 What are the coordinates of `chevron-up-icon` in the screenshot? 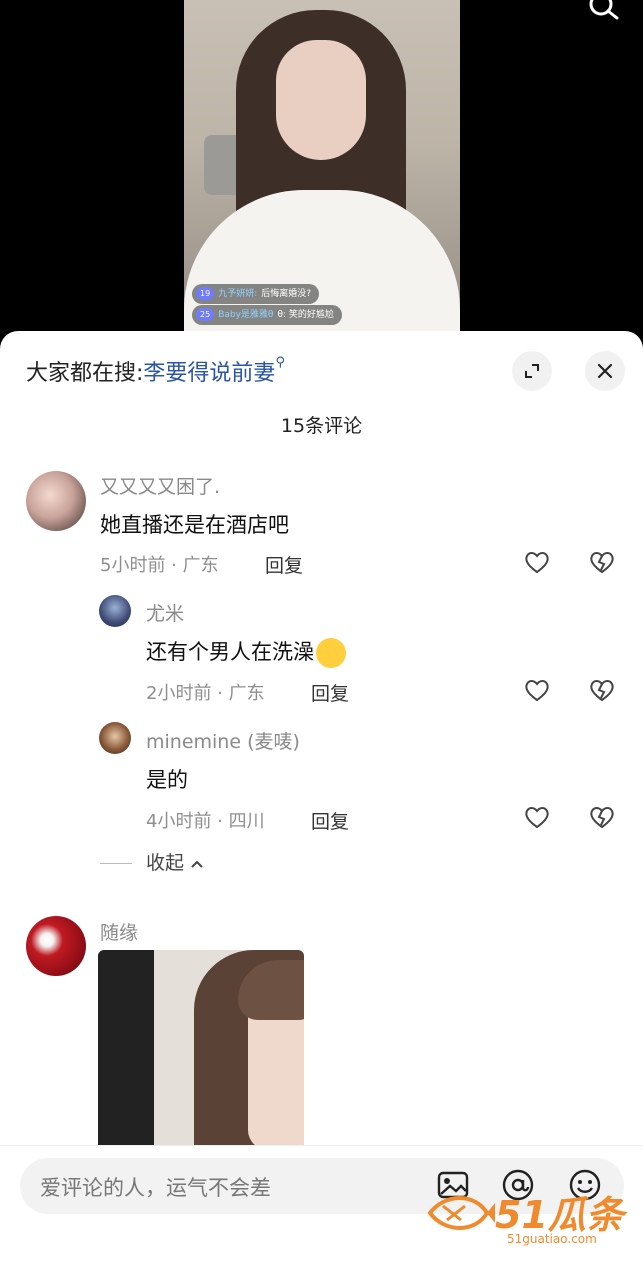 It's located at (197, 864).